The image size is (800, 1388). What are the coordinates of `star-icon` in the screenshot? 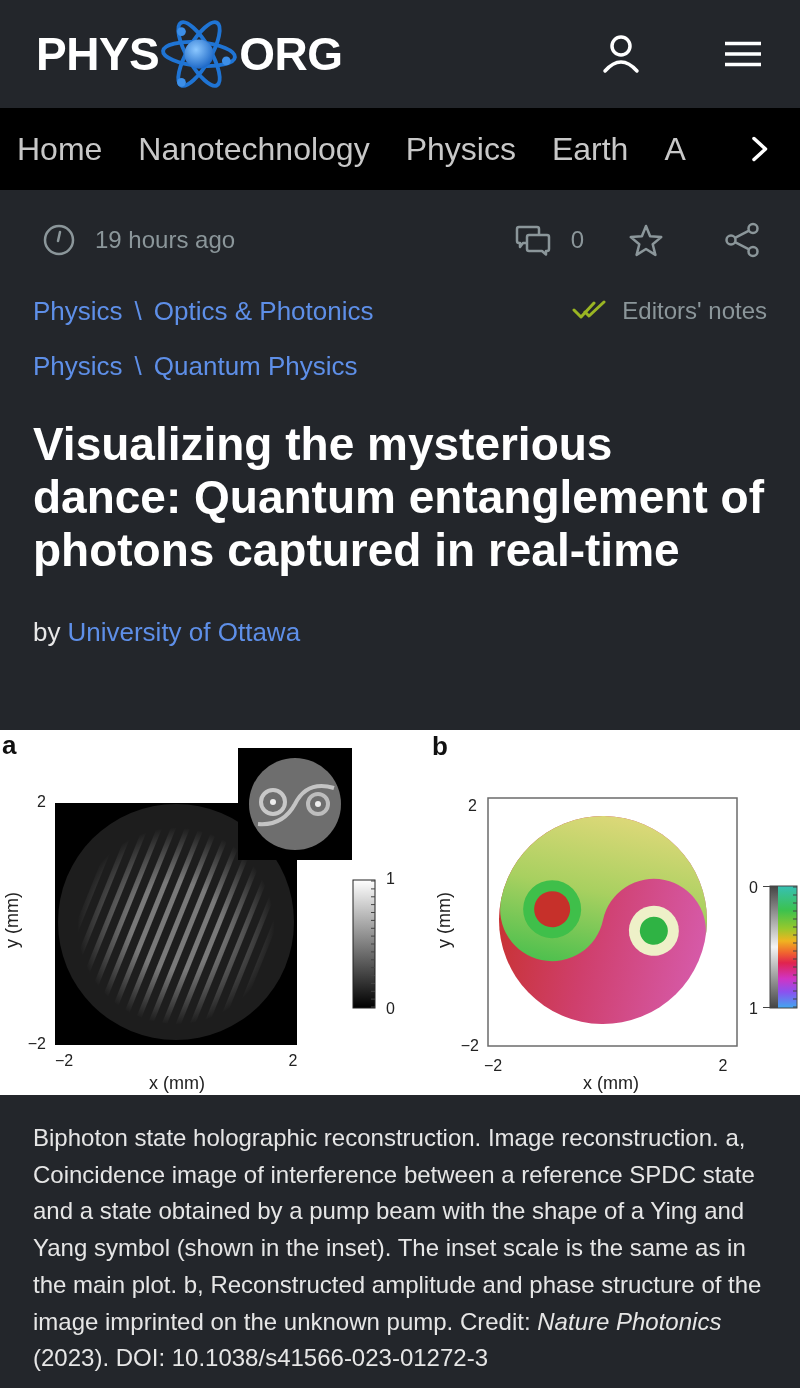 It's located at (646, 240).